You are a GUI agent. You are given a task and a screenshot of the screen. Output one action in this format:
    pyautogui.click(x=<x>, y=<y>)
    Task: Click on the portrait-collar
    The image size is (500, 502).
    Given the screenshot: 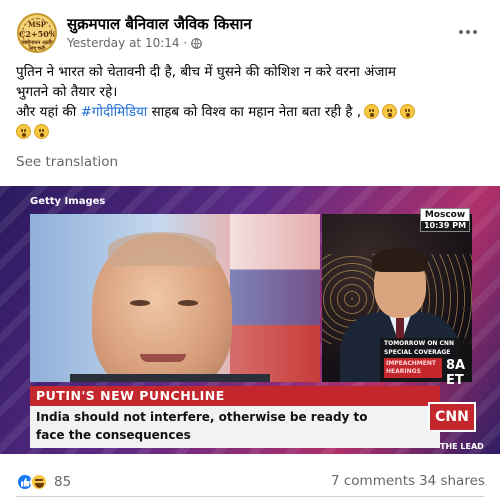 What is the action you would take?
    pyautogui.click(x=170, y=378)
    